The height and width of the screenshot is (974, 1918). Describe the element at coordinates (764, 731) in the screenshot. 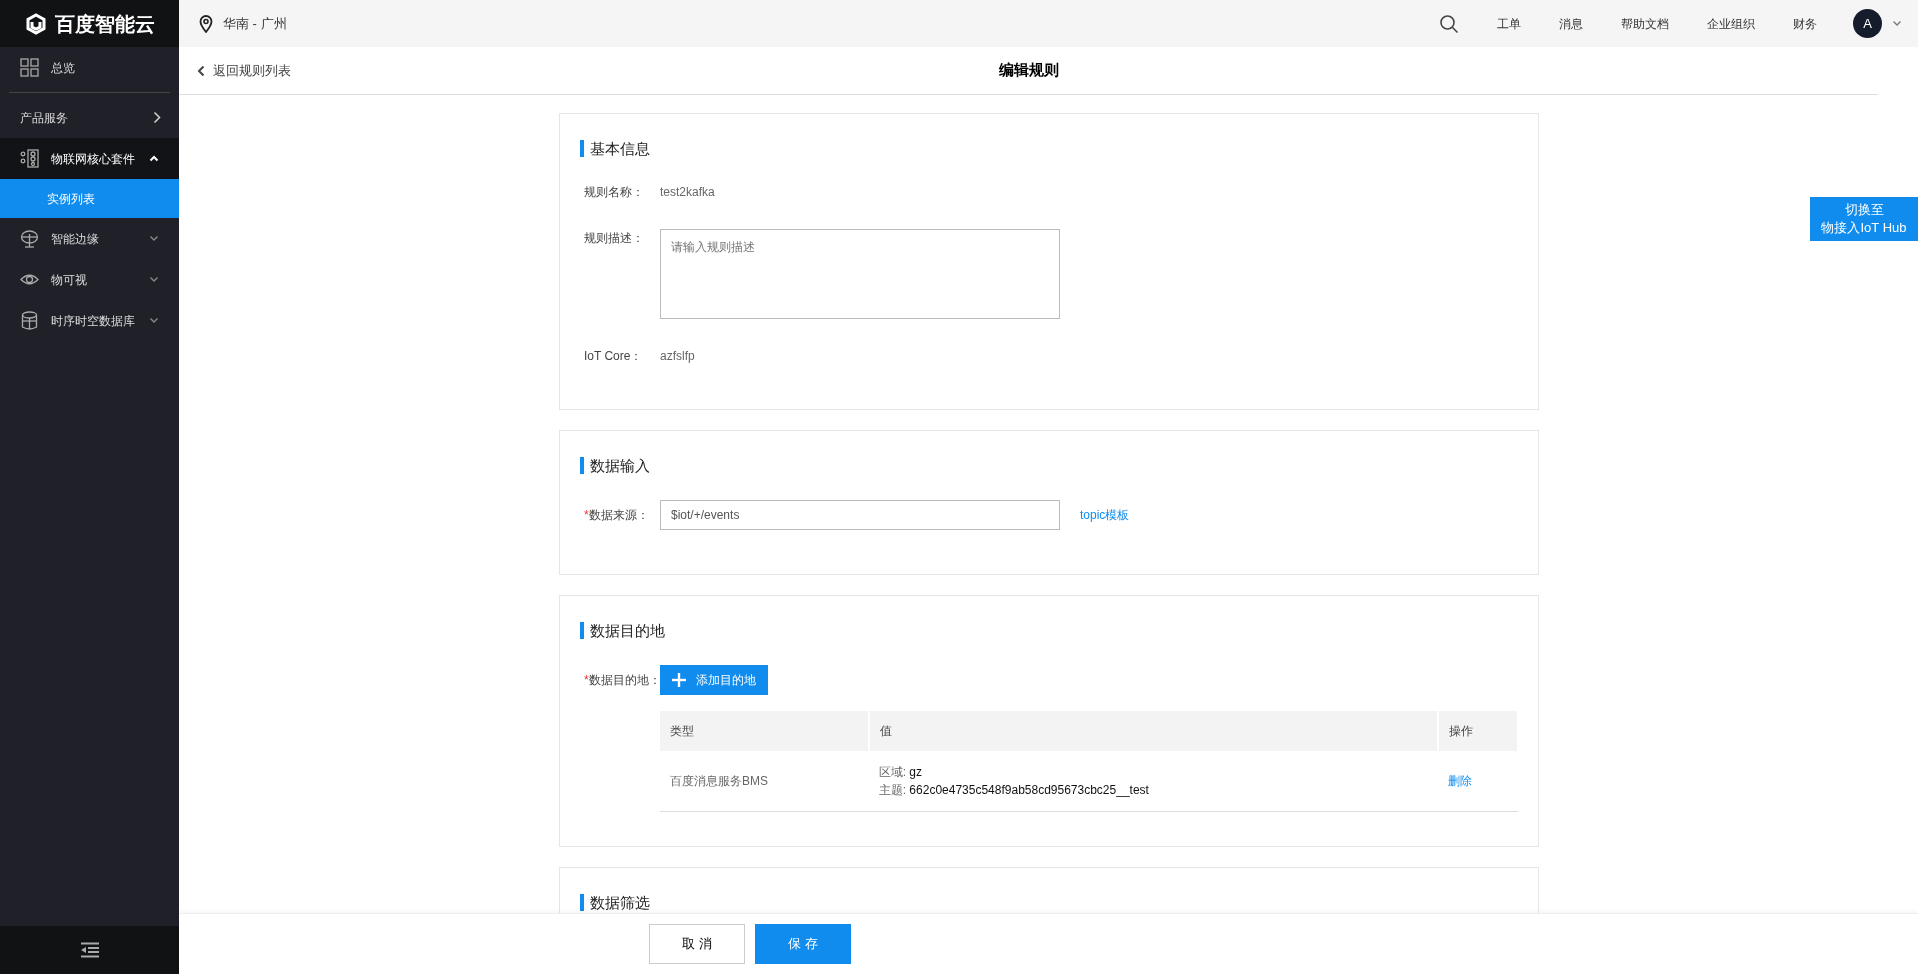

I see `column-header: 类型` at that location.